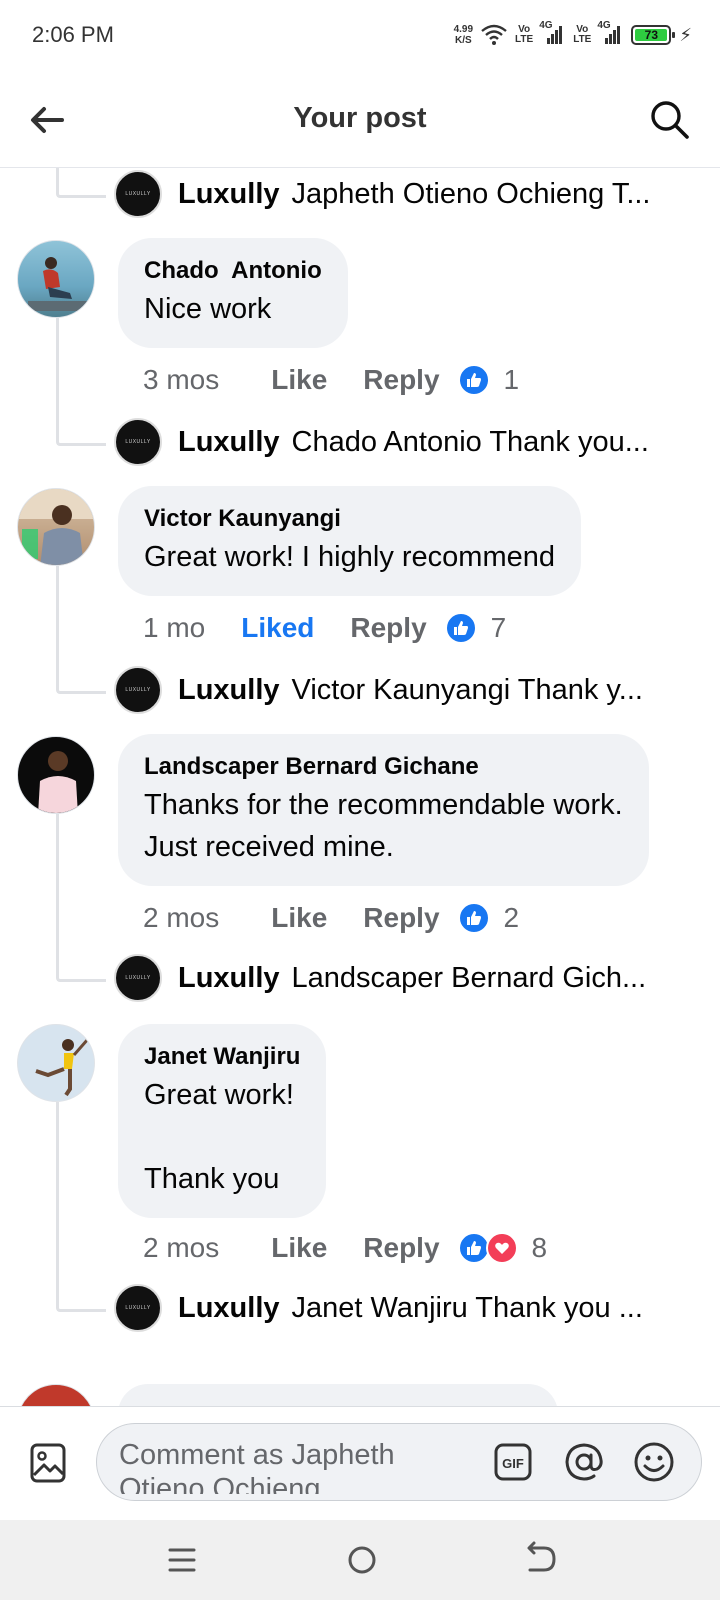 The image size is (720, 1600). What do you see at coordinates (174, 628) in the screenshot?
I see `comment-time: 1 mo` at bounding box center [174, 628].